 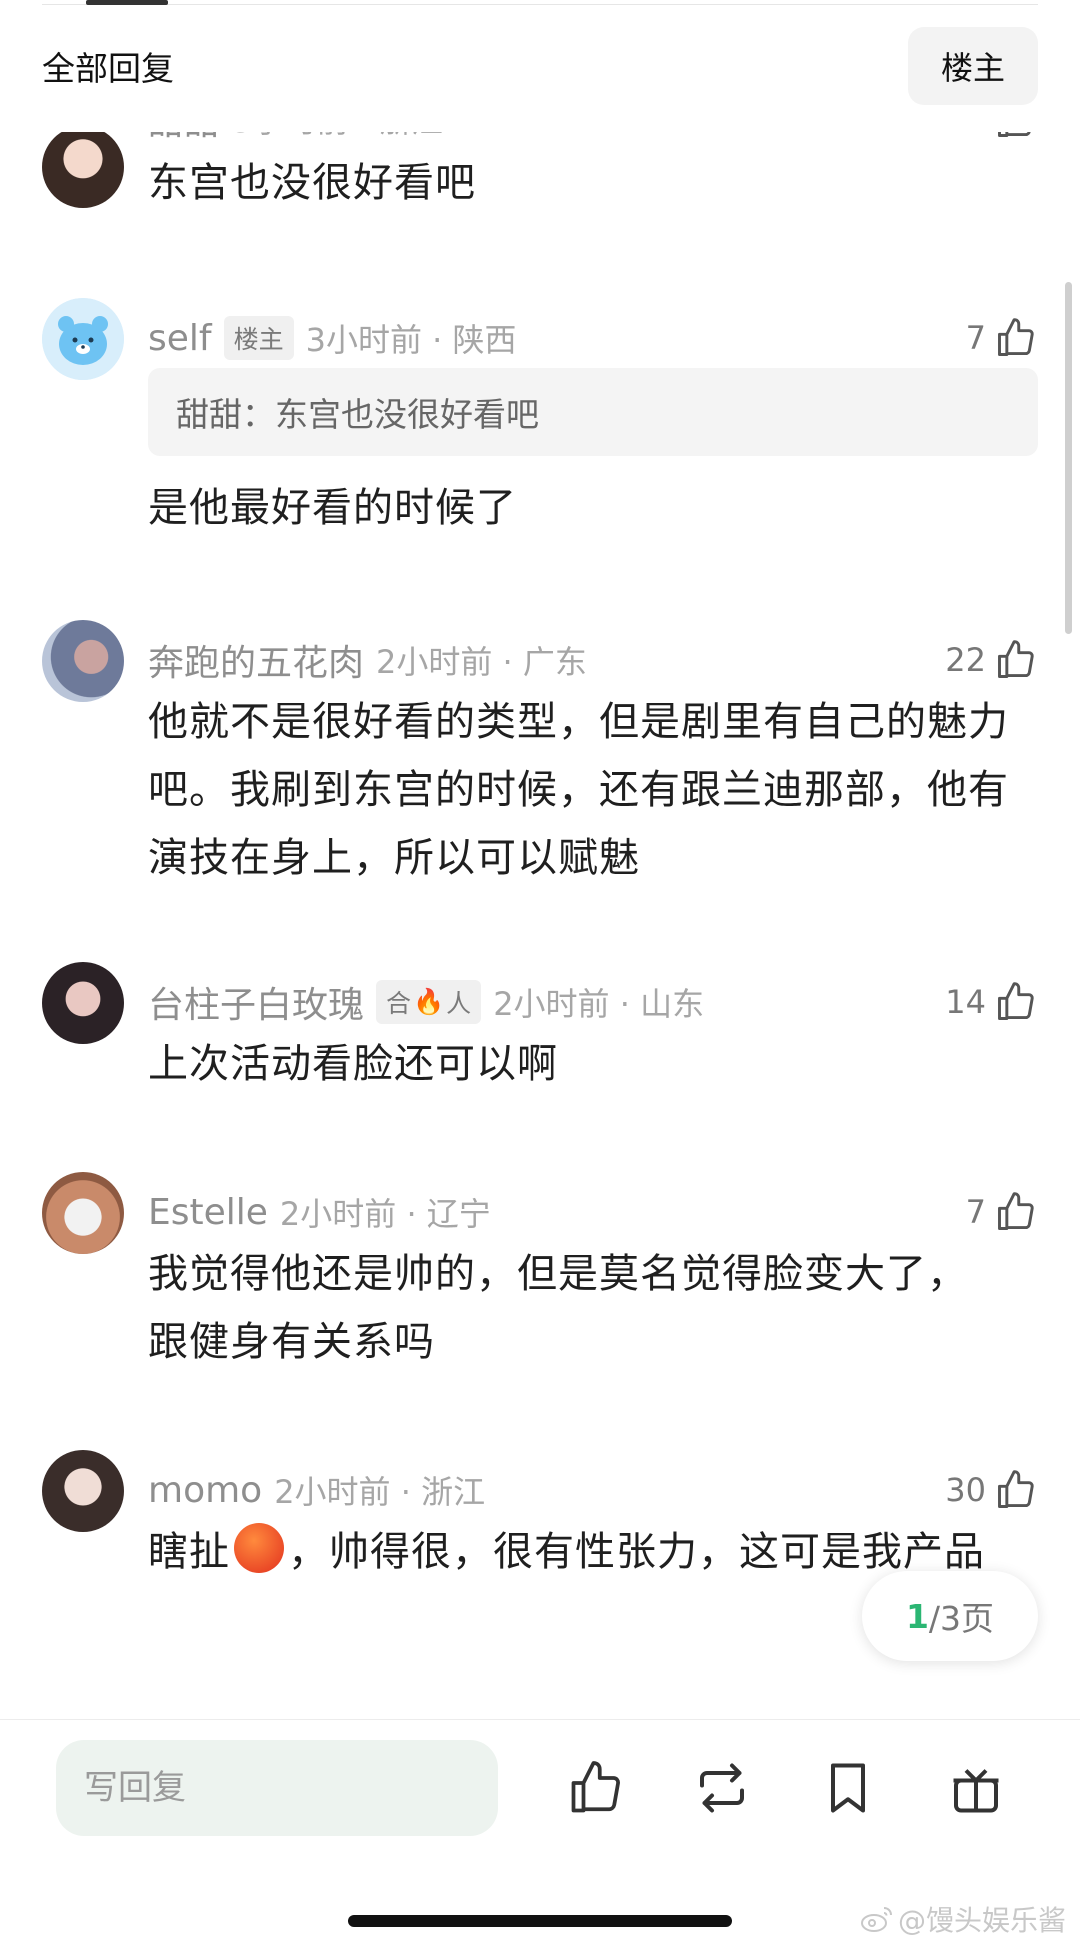 What do you see at coordinates (189, 1552) in the screenshot?
I see `comment-text-part: 瞎扯` at bounding box center [189, 1552].